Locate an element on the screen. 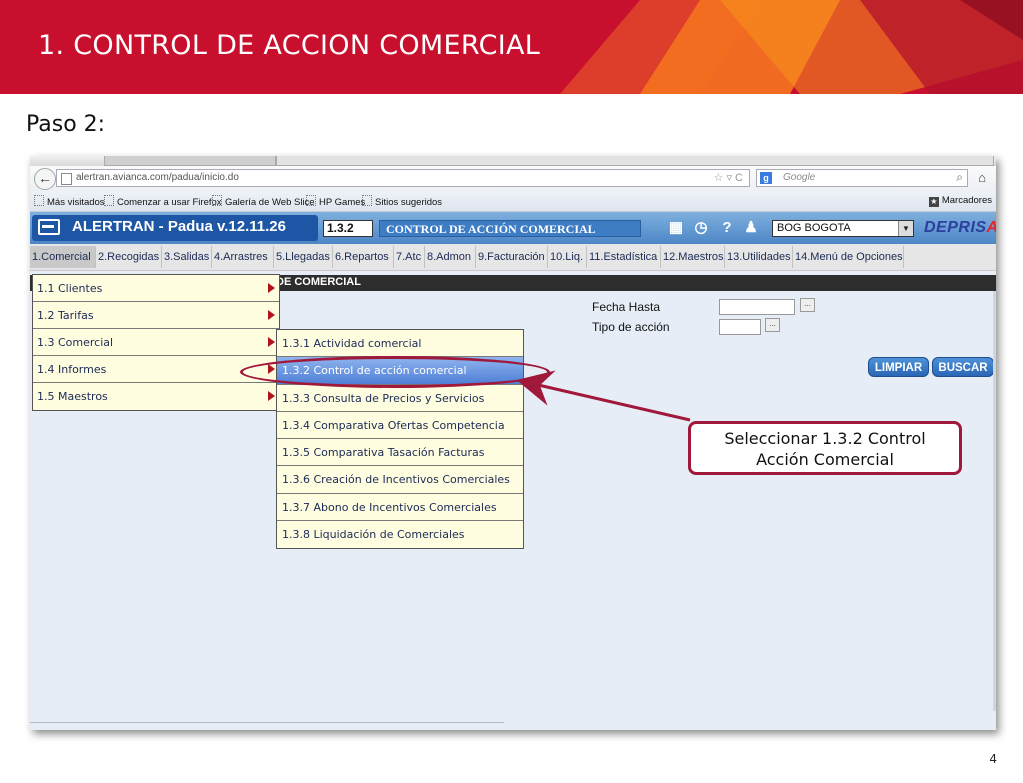  office-select: BOG BOGOTA ▼ is located at coordinates (843, 228).